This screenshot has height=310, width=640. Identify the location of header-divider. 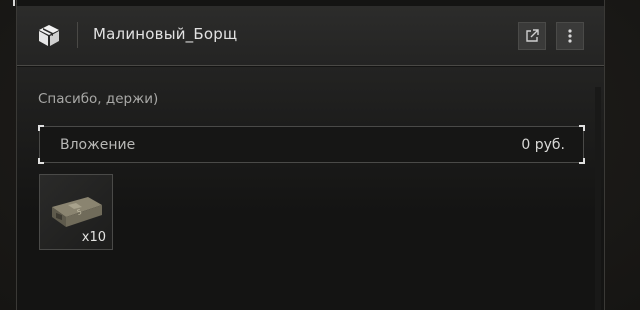
(77, 35).